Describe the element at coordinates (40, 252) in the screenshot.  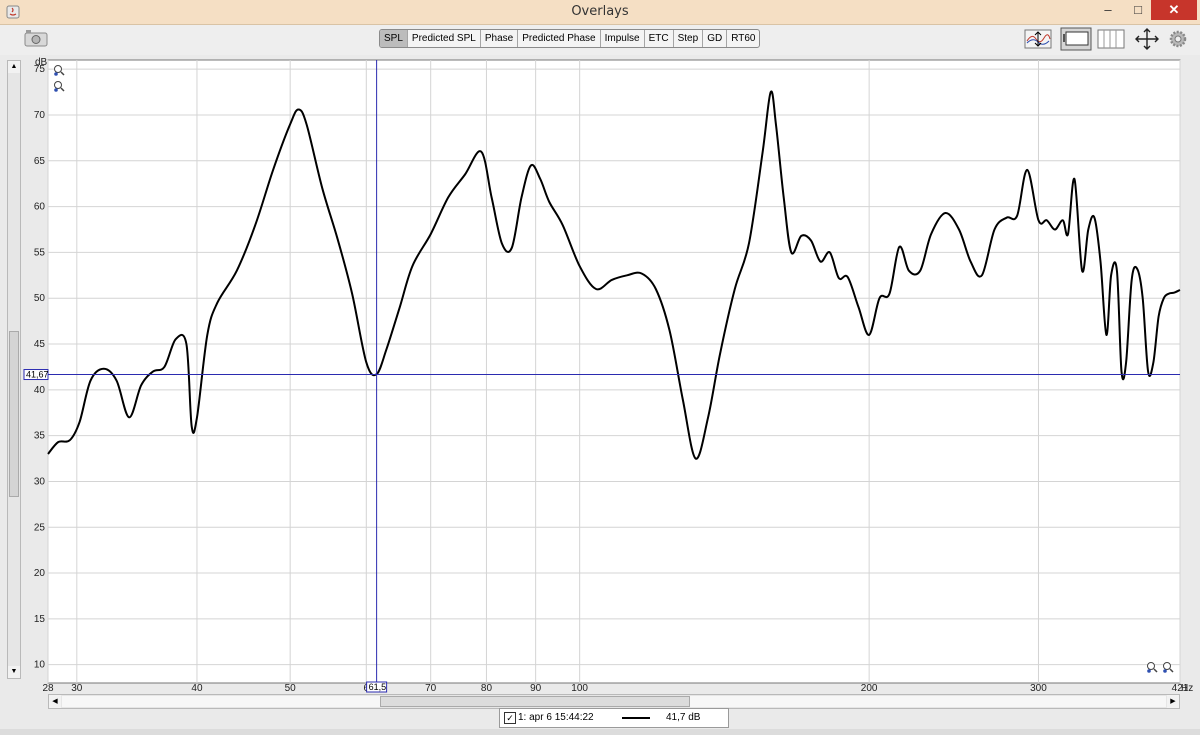
I see `y-tick-label: 55` at that location.